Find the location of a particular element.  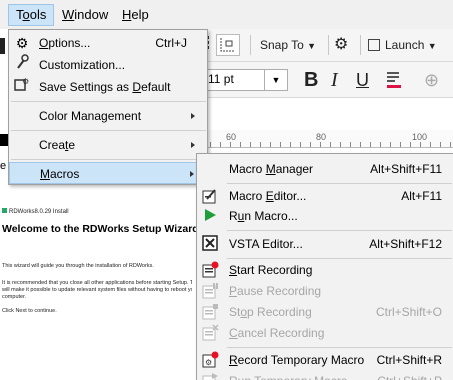

snap-to-button: Snap To ▼ is located at coordinates (288, 45).